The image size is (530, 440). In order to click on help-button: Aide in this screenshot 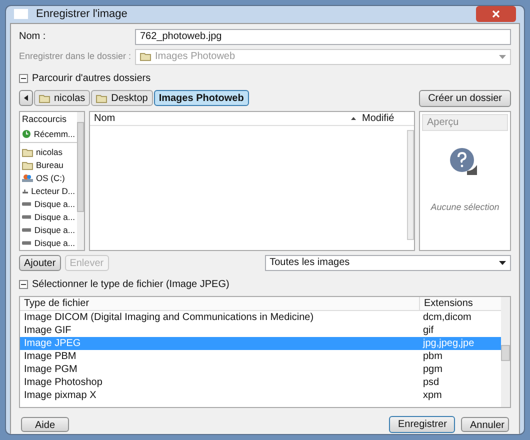, I will do `click(45, 424)`.